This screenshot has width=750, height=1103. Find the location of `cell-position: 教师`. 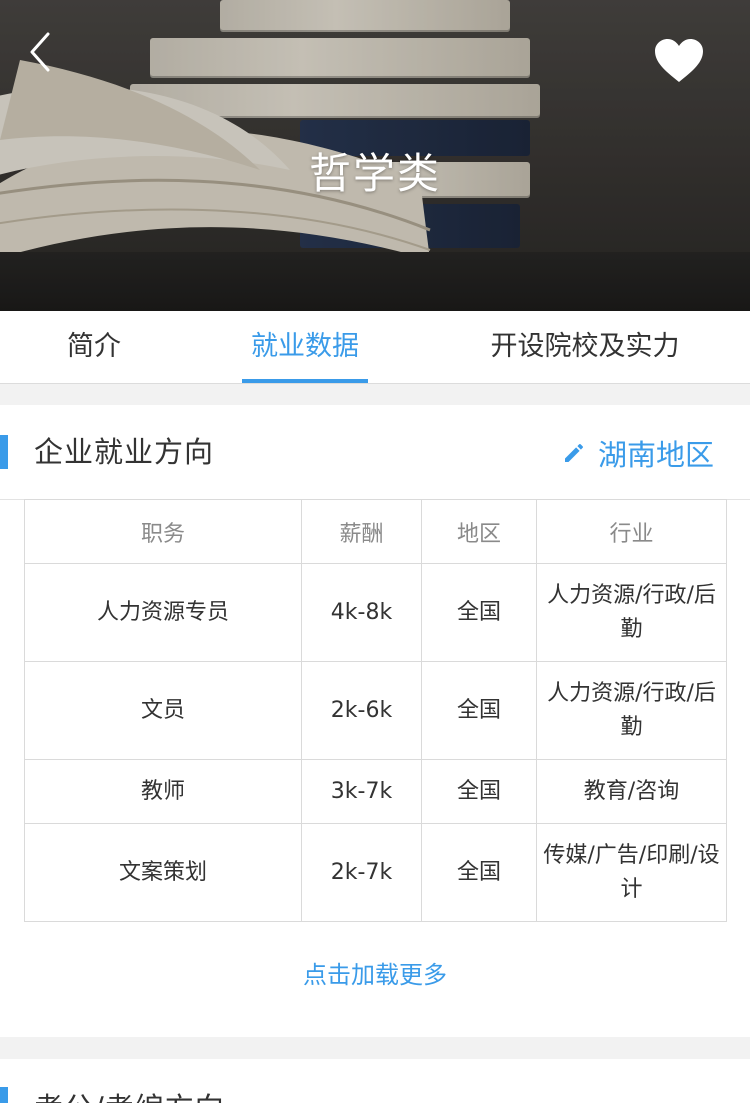

cell-position: 教师 is located at coordinates (163, 791).